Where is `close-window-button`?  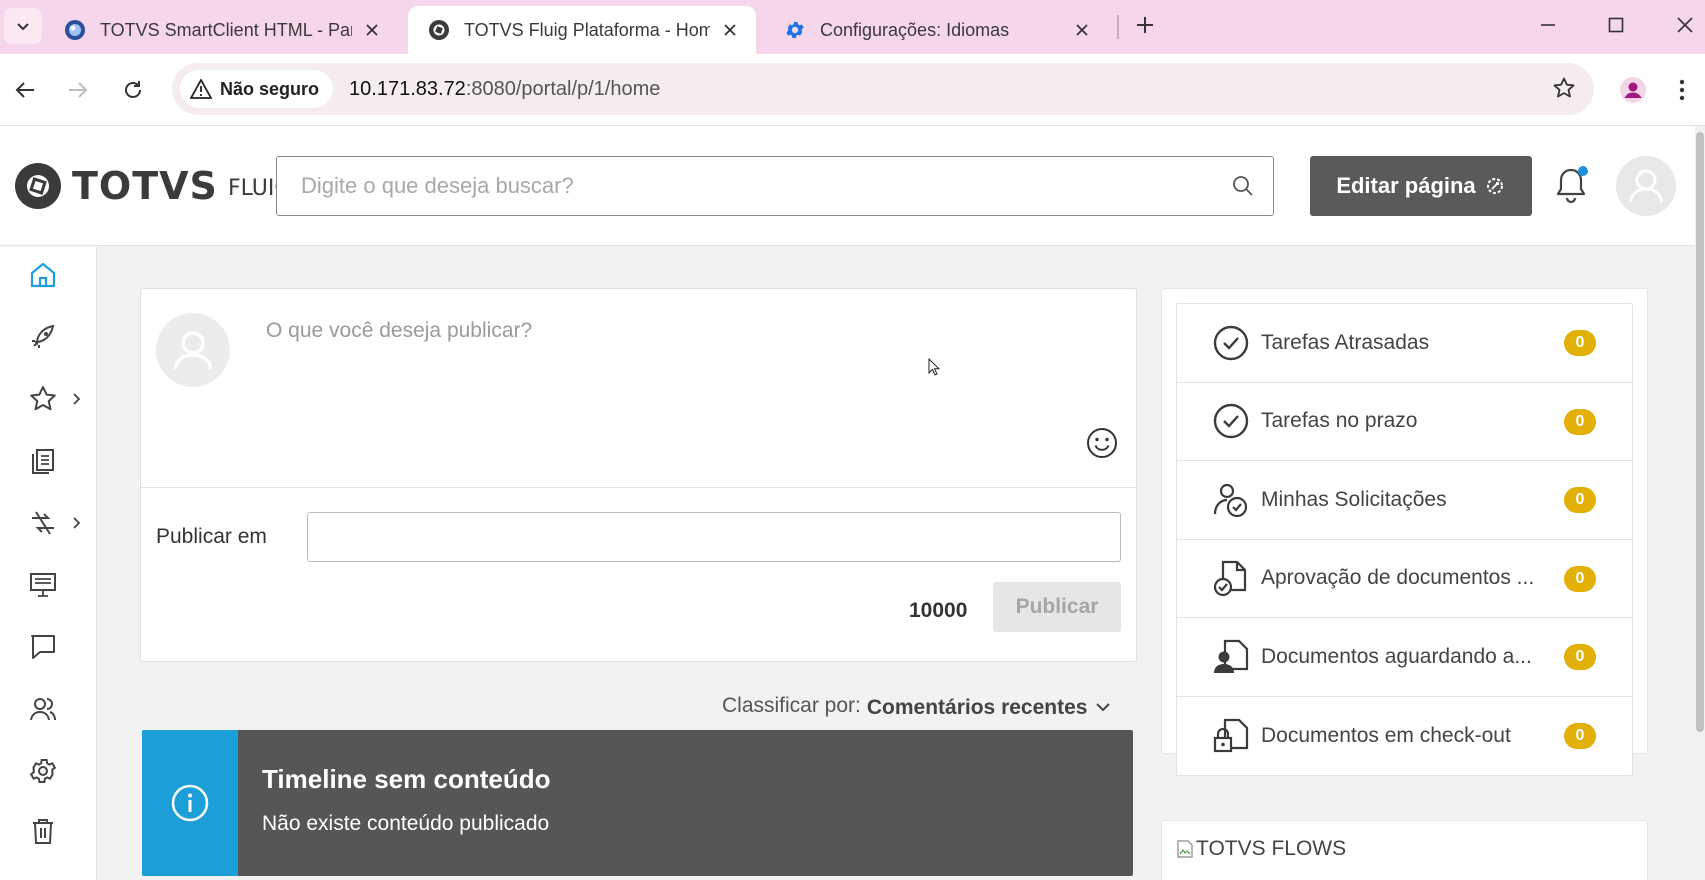
close-window-button is located at coordinates (1685, 25).